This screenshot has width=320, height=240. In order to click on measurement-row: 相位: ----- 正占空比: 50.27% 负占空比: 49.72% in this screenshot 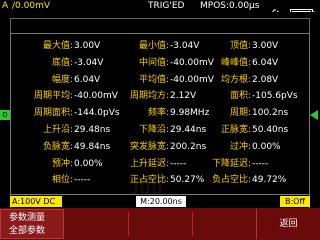, I will do `click(161, 180)`.